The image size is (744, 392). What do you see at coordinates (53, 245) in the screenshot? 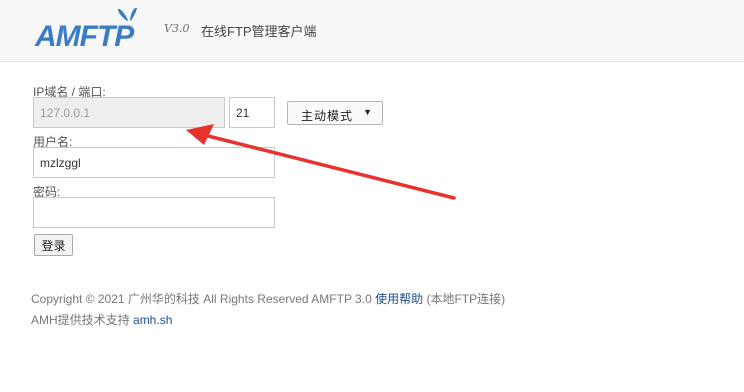
I see `login-button: 登录` at bounding box center [53, 245].